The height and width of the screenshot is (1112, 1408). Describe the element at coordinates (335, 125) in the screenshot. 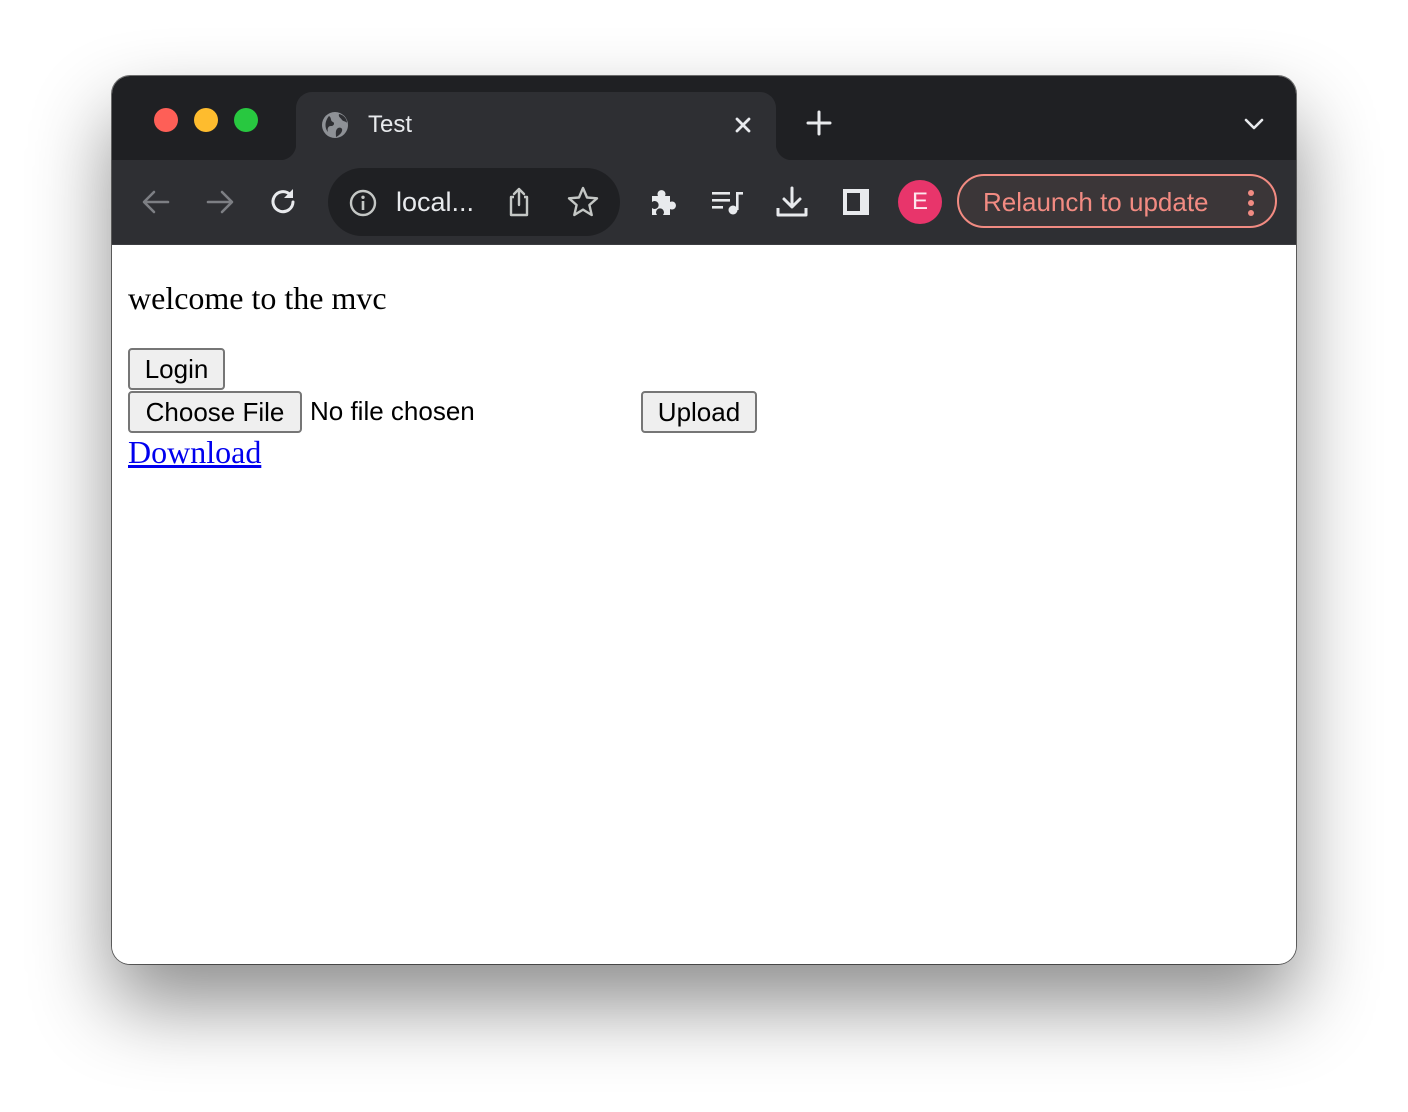

I see `globe-icon` at that location.